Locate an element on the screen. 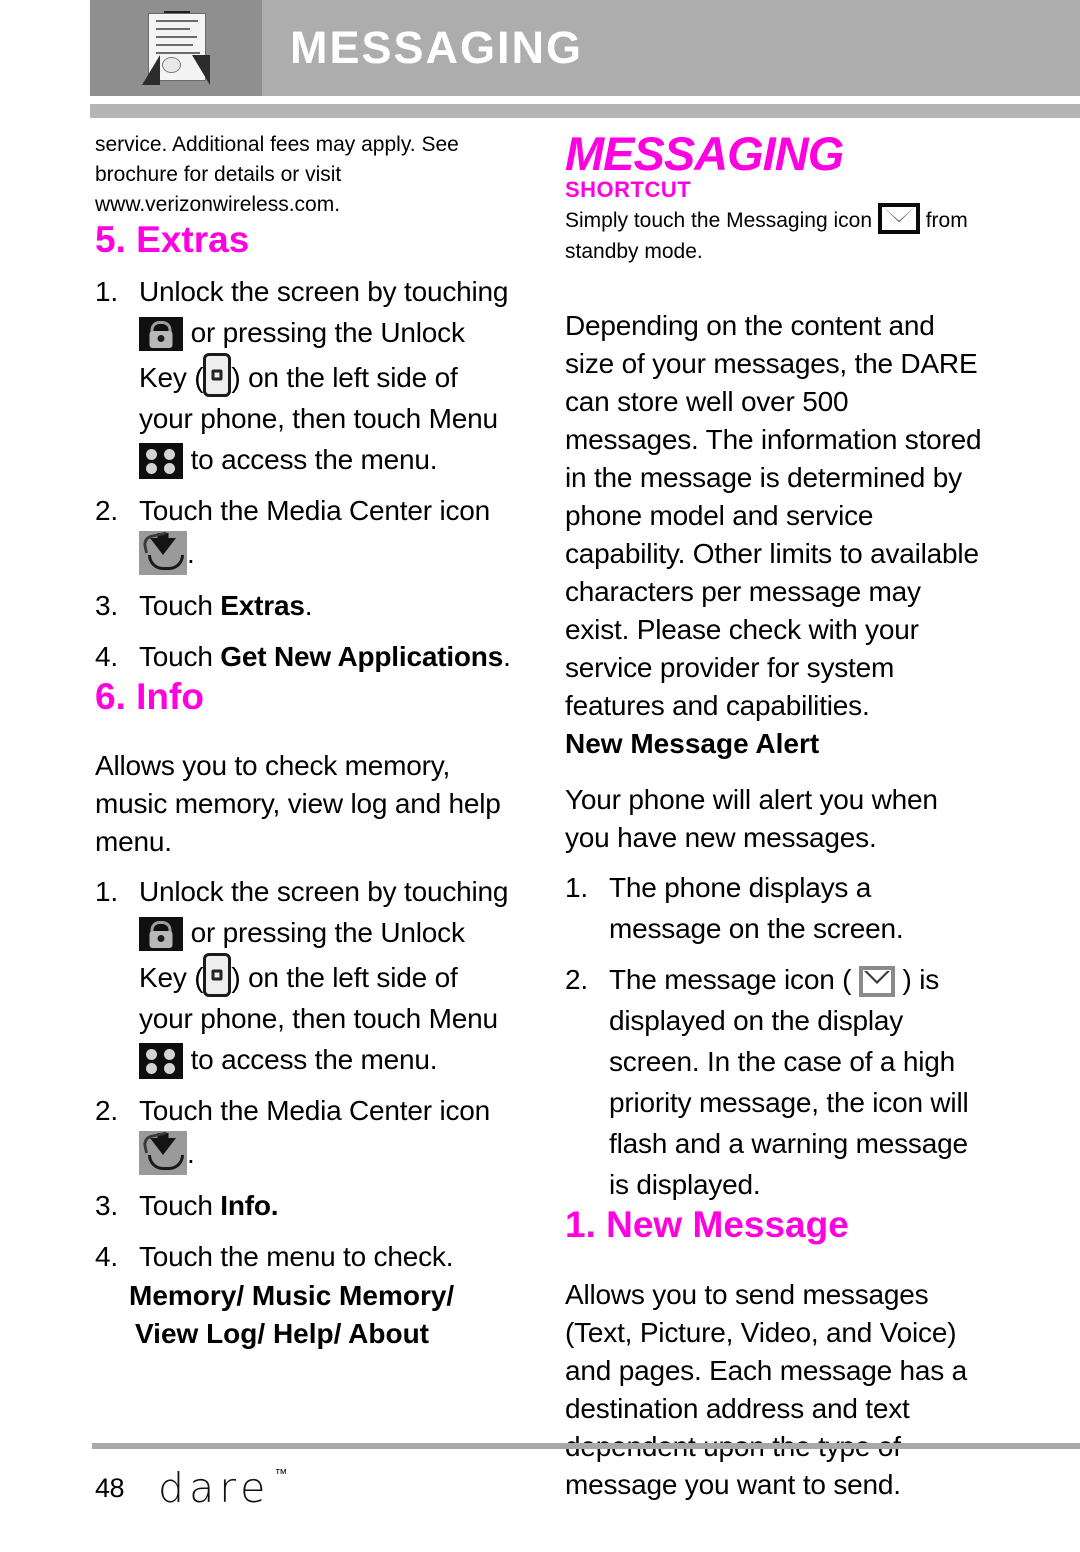 This screenshot has width=1080, height=1552. header-icon-container is located at coordinates (176, 48).